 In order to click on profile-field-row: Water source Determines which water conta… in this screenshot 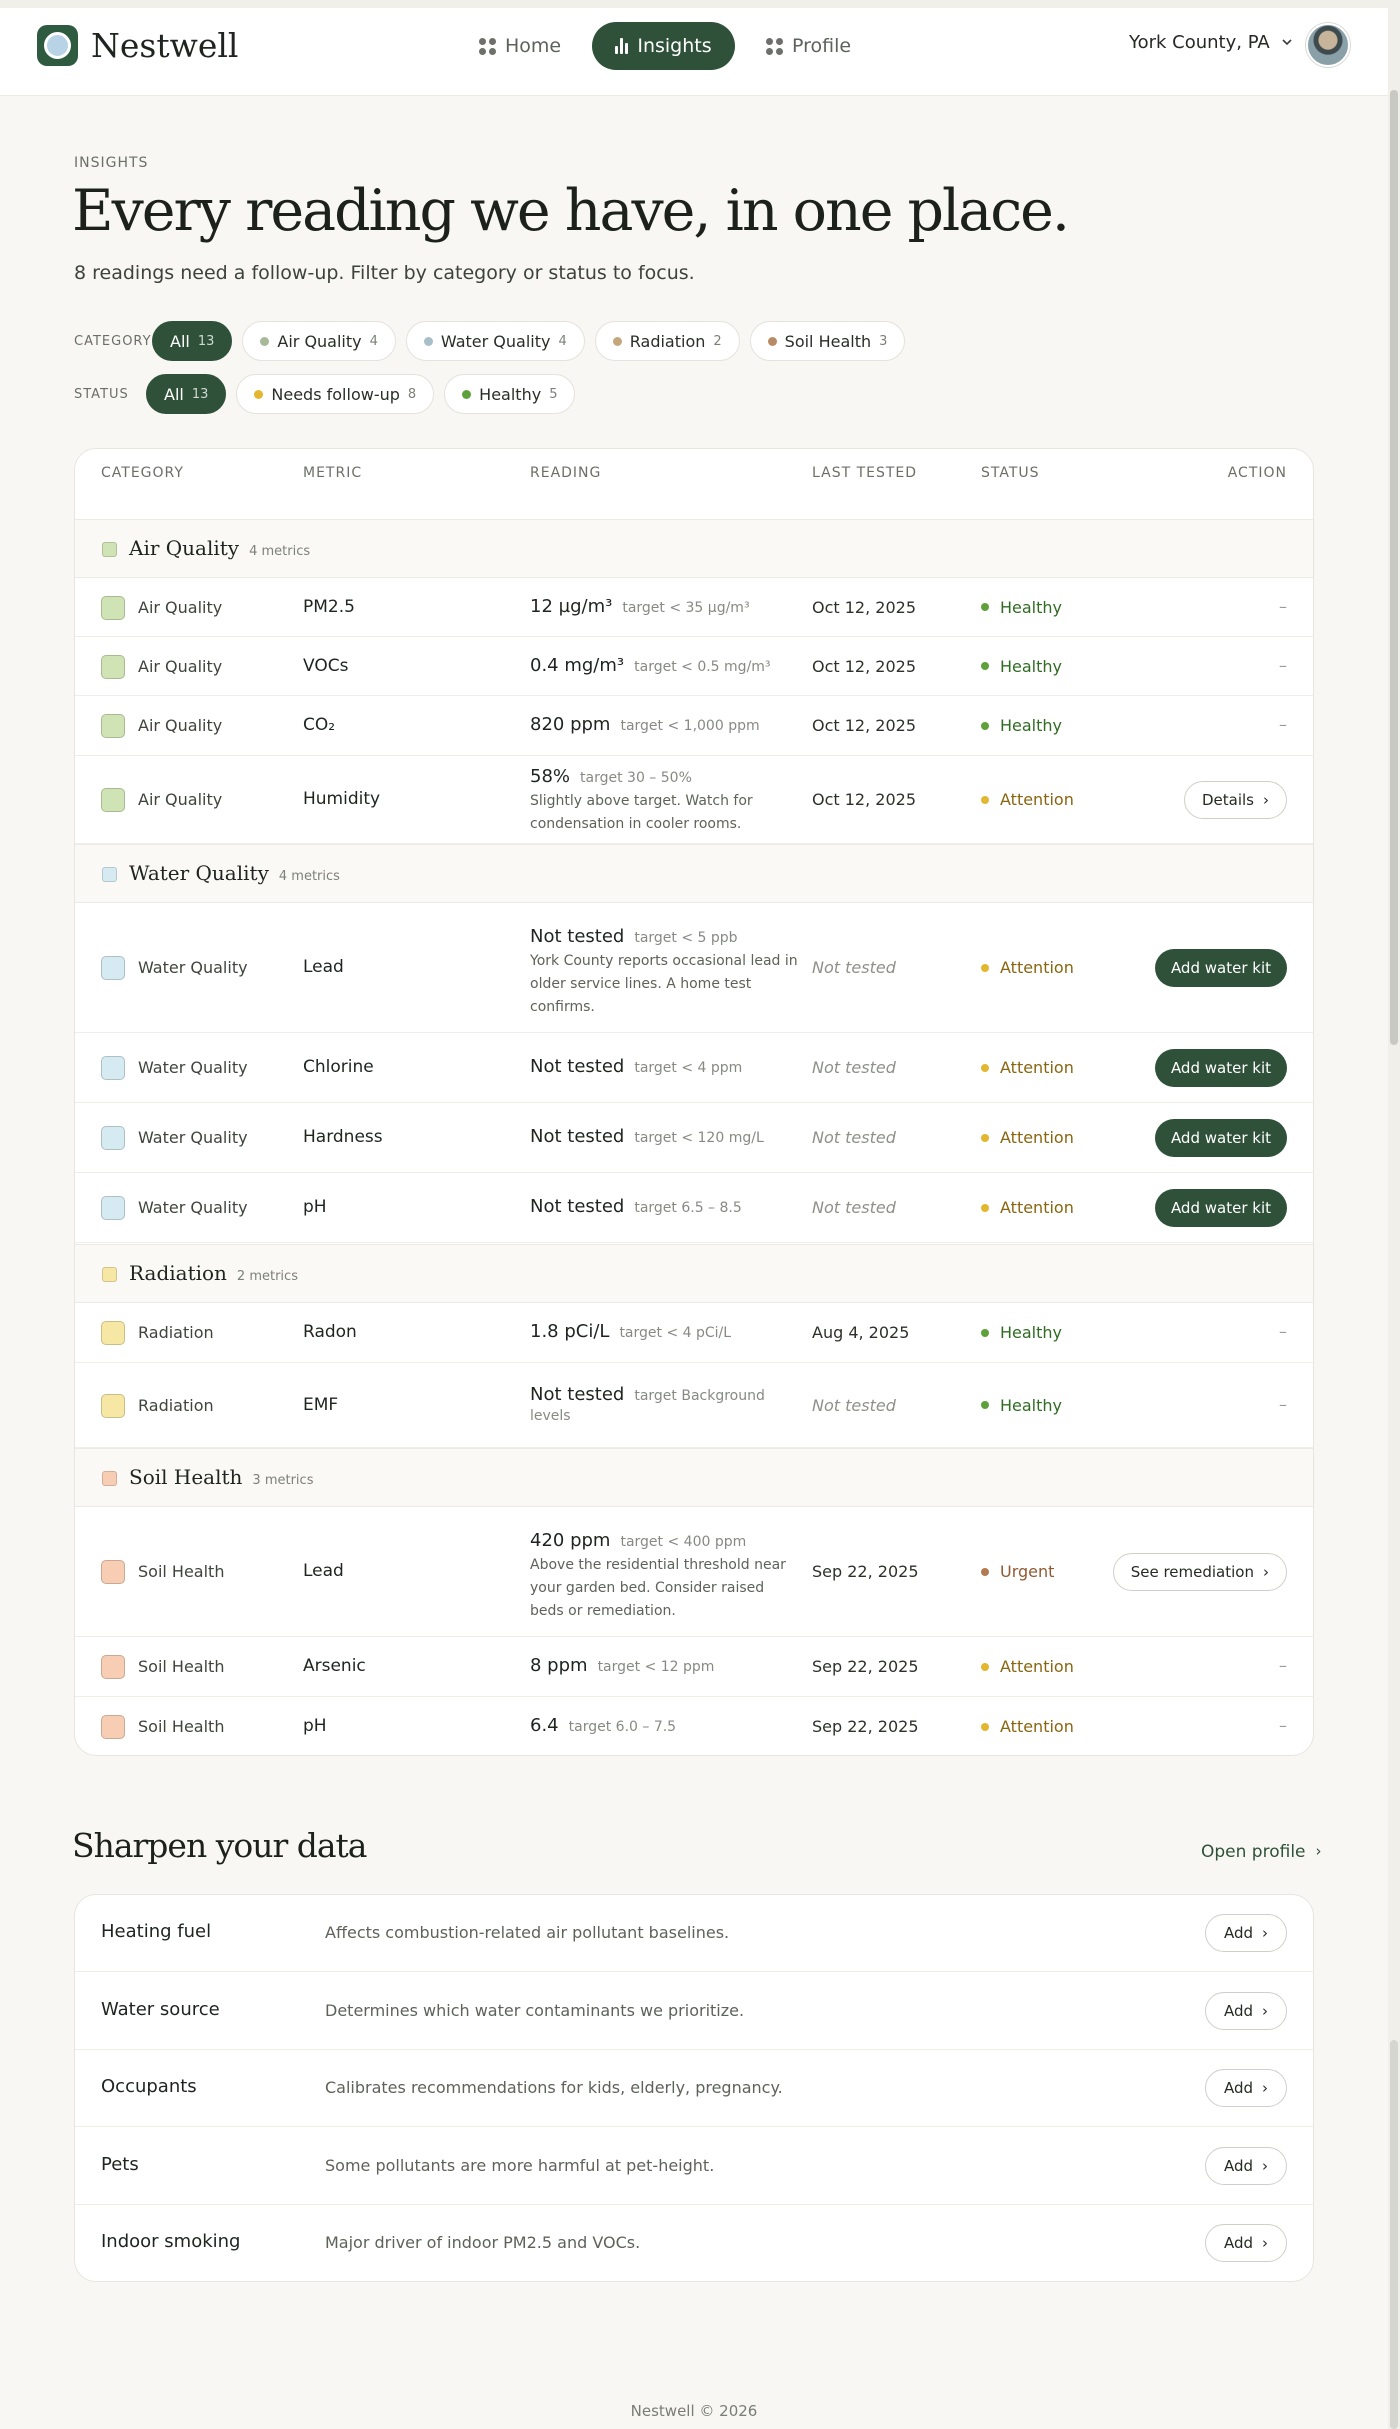, I will do `click(694, 2011)`.